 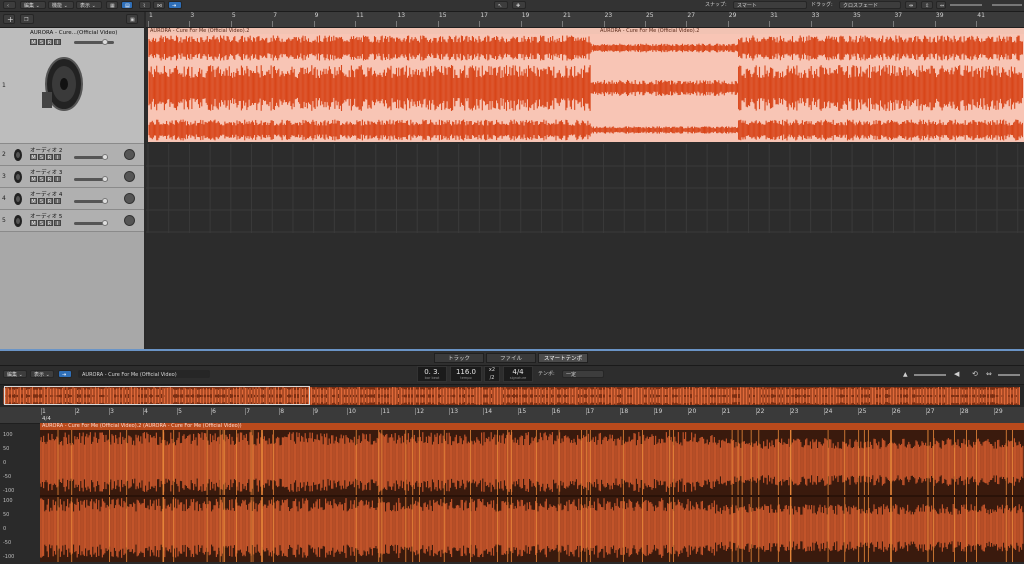 What do you see at coordinates (72, 199) in the screenshot?
I see `track-row-4: 4オーディオ 4MSRI` at bounding box center [72, 199].